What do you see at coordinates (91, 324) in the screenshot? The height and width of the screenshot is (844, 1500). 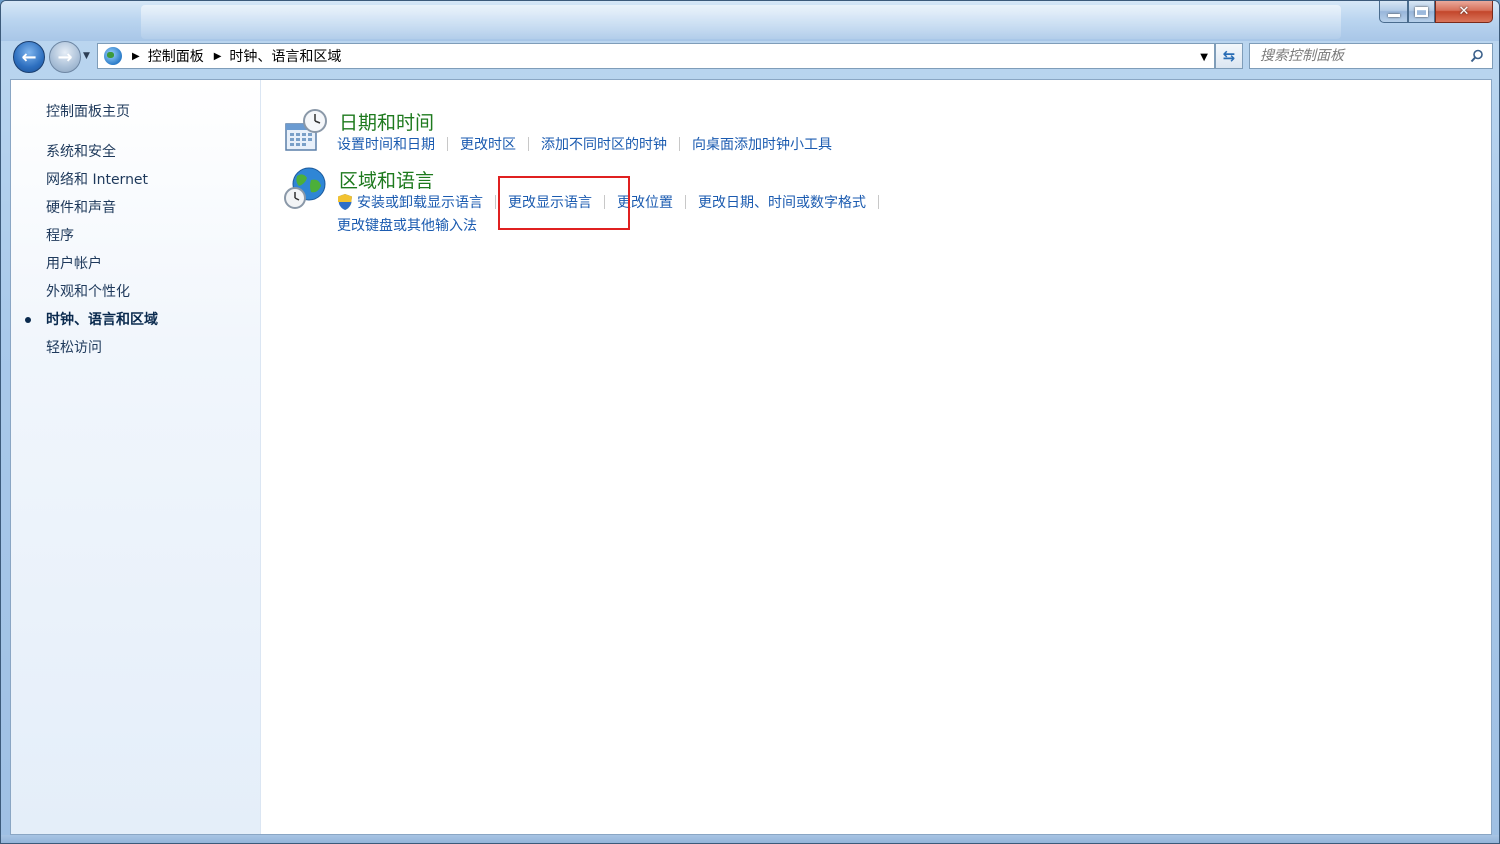 I see `sidebar-item-clock-language-region: 时钟、语言和区域` at bounding box center [91, 324].